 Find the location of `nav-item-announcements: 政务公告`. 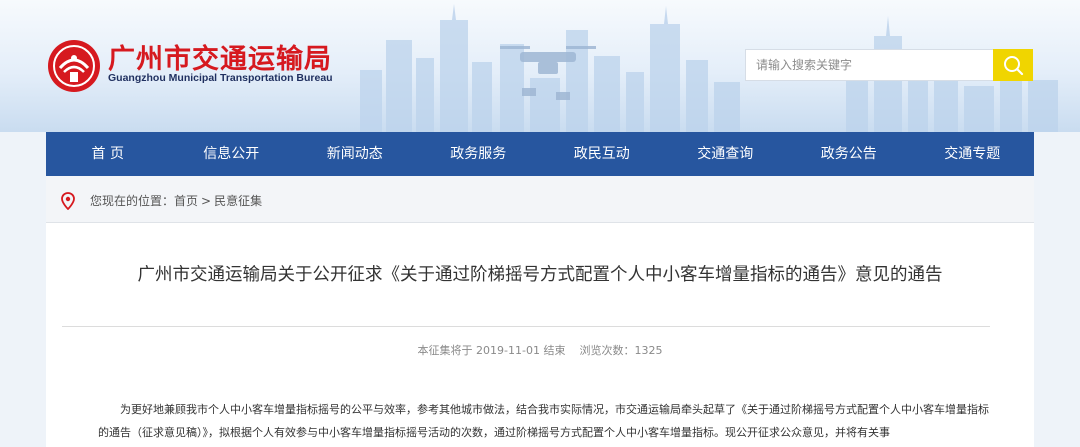

nav-item-announcements: 政务公告 is located at coordinates (849, 154).